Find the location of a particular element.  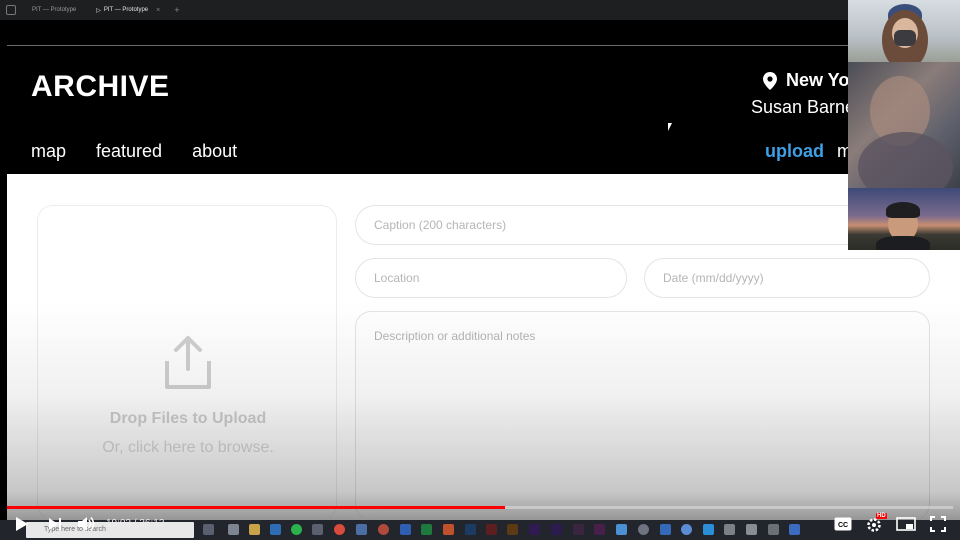

location-pin-icon is located at coordinates (770, 80).